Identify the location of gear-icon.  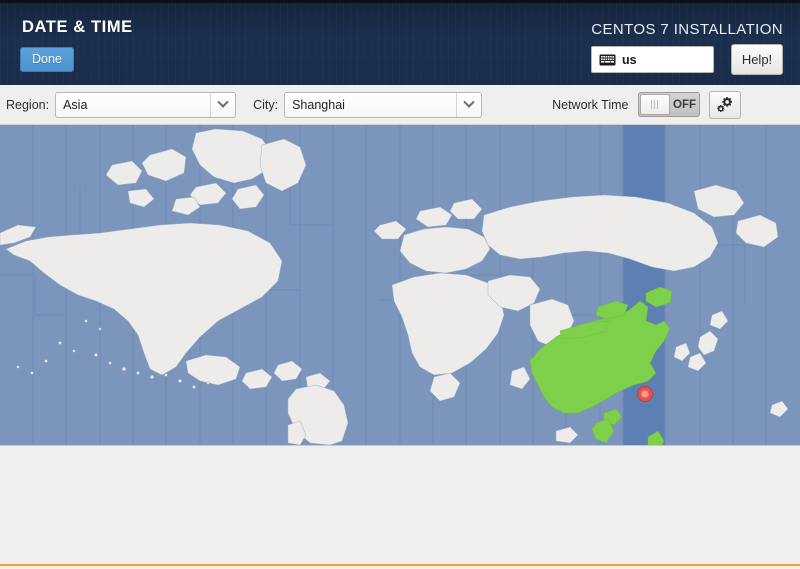
(724, 104).